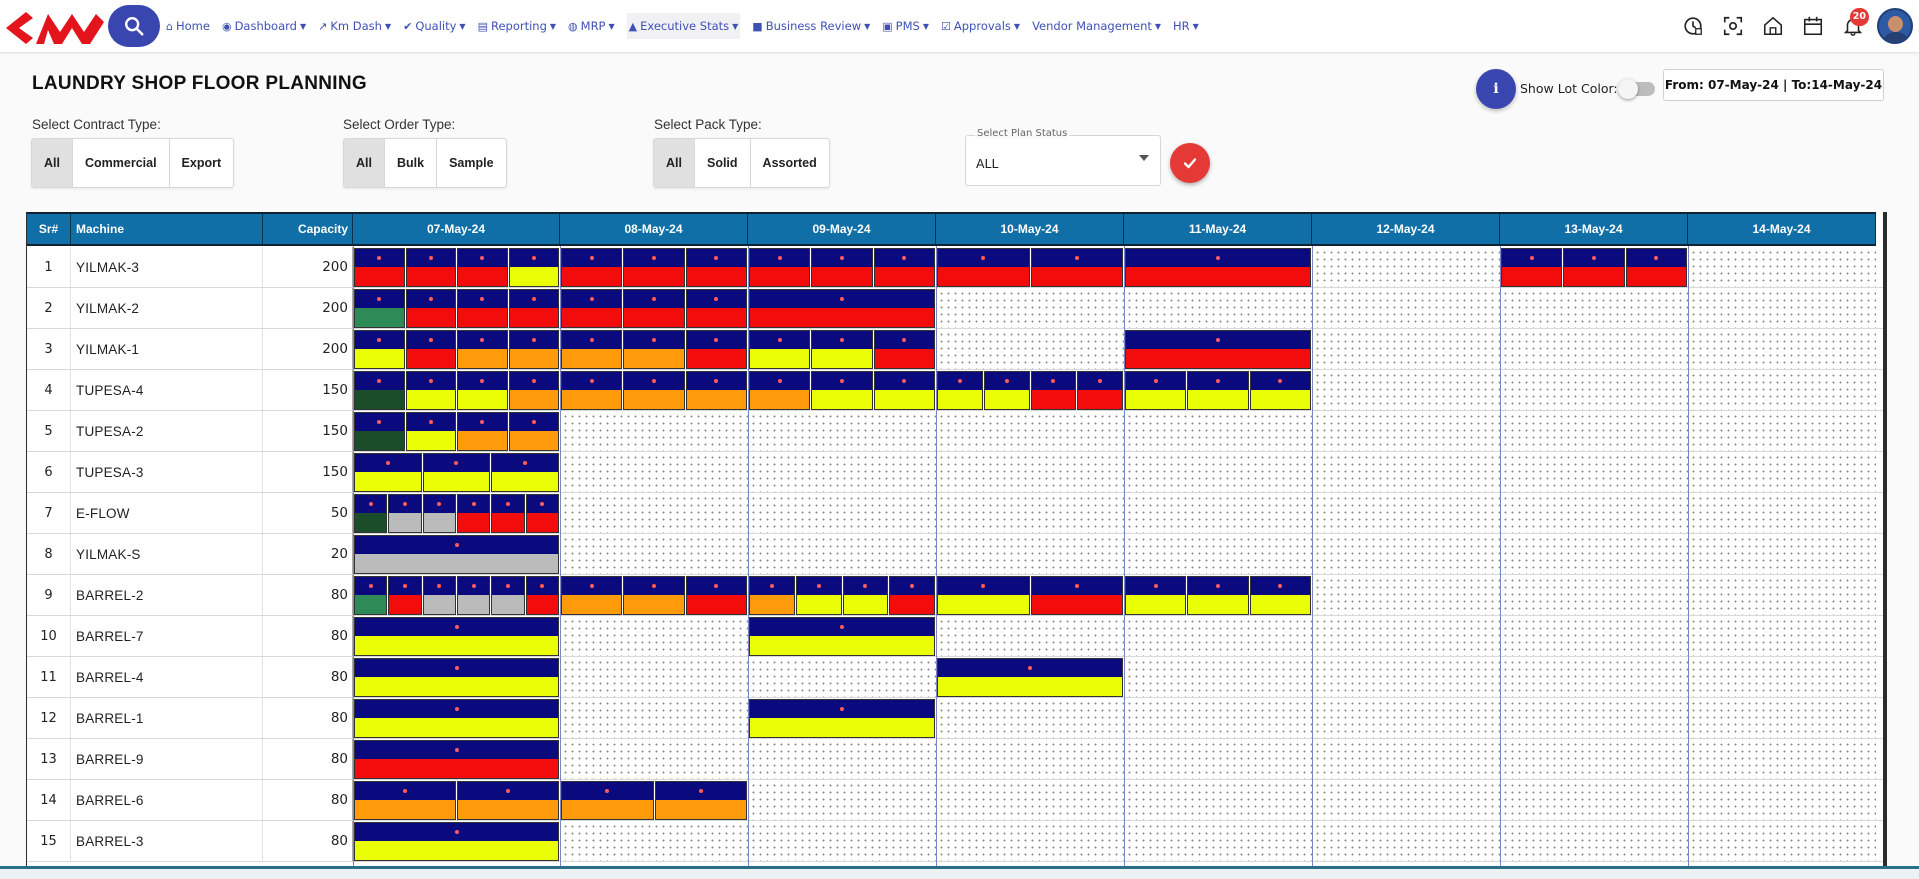 The image size is (1919, 879). I want to click on notifications-button: 20, so click(1853, 26).